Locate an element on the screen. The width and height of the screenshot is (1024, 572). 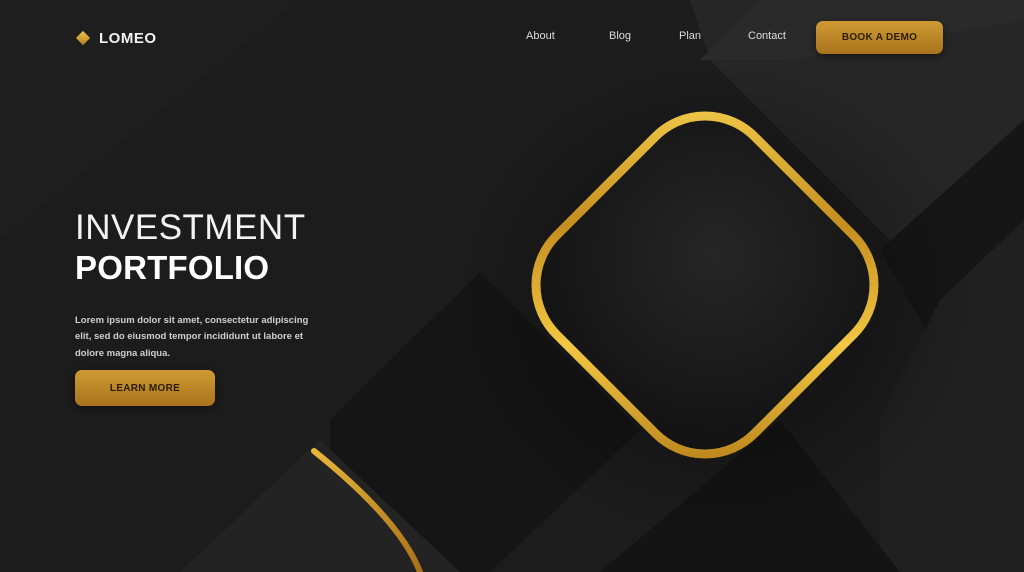
hero-section: INVESTMENT PORTFOLIO is located at coordinates (190, 248).